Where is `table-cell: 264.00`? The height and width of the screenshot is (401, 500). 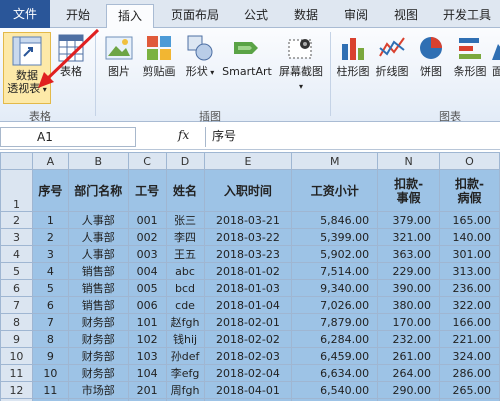 table-cell: 264.00 is located at coordinates (409, 373).